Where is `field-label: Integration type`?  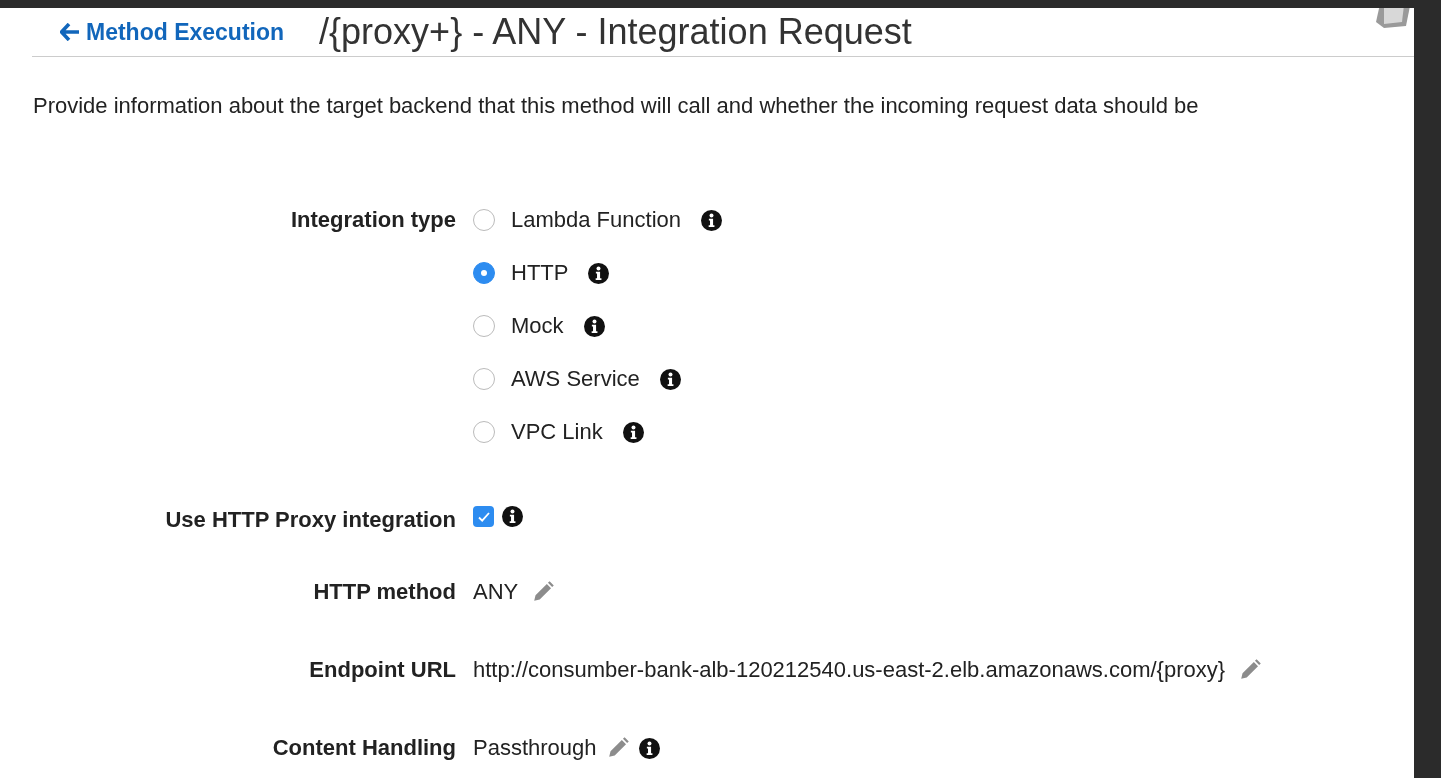
field-label: Integration type is located at coordinates (373, 220).